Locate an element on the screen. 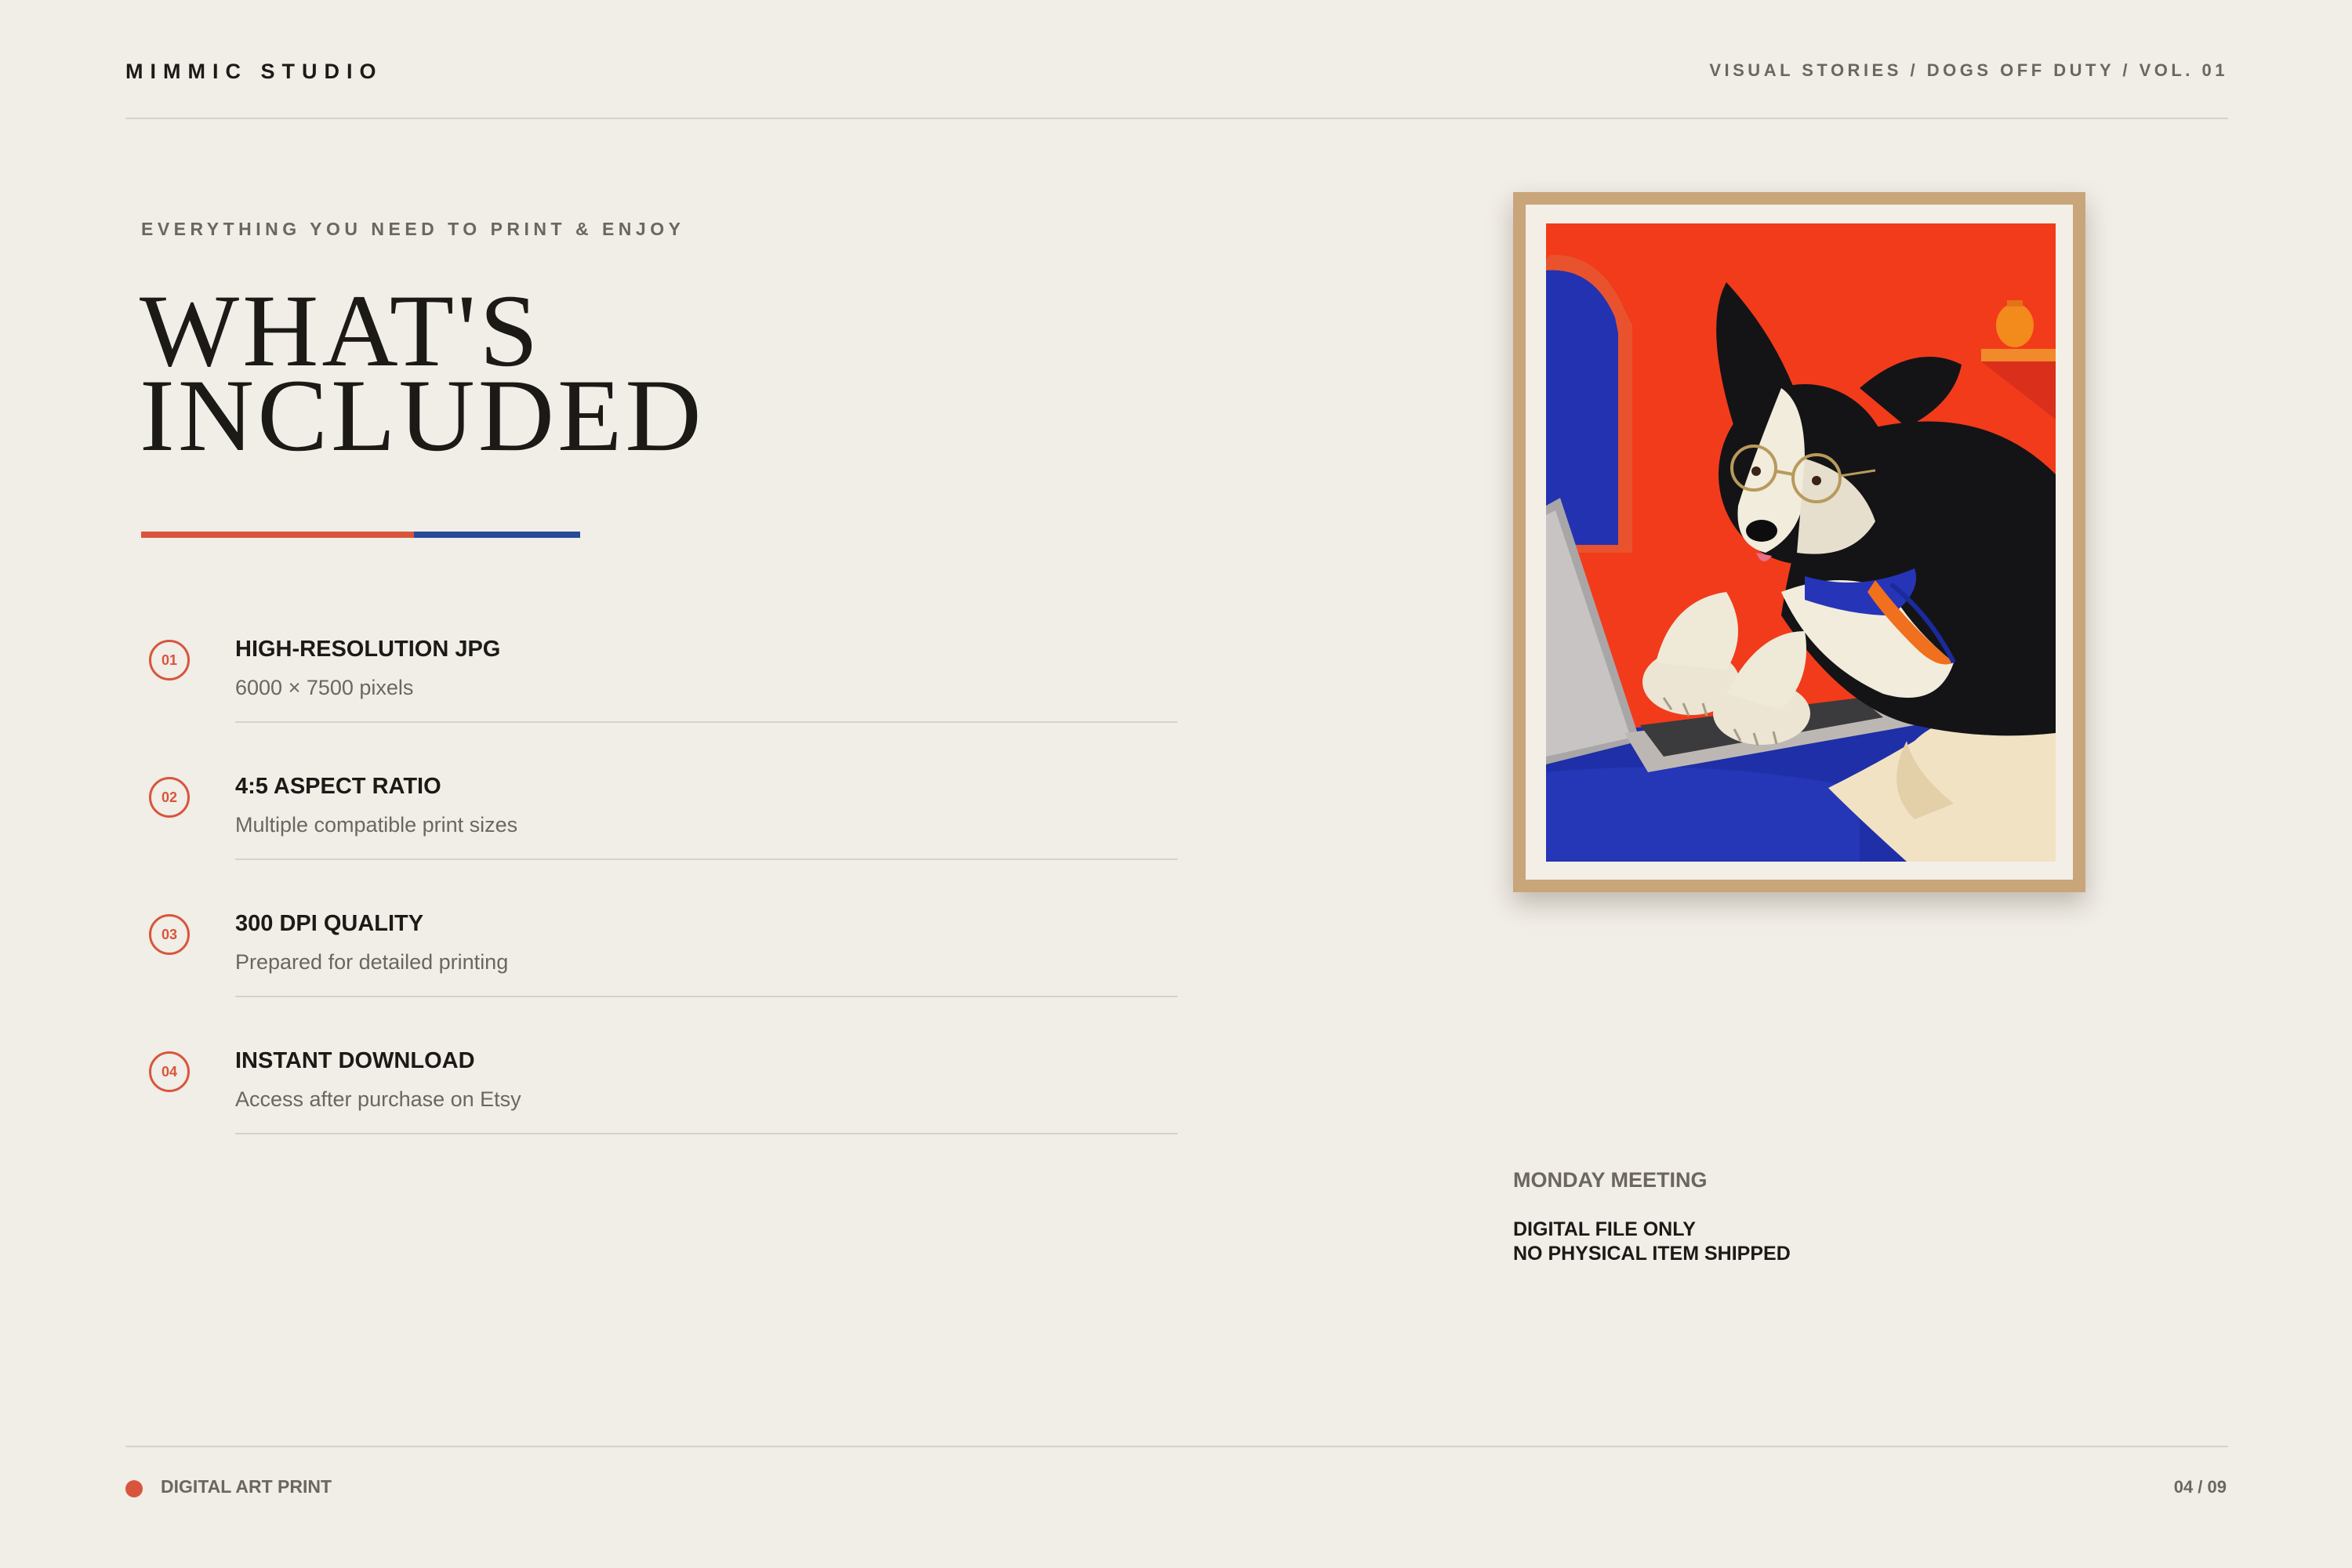 The width and height of the screenshot is (2352, 1568). header-divider is located at coordinates (1176, 118).